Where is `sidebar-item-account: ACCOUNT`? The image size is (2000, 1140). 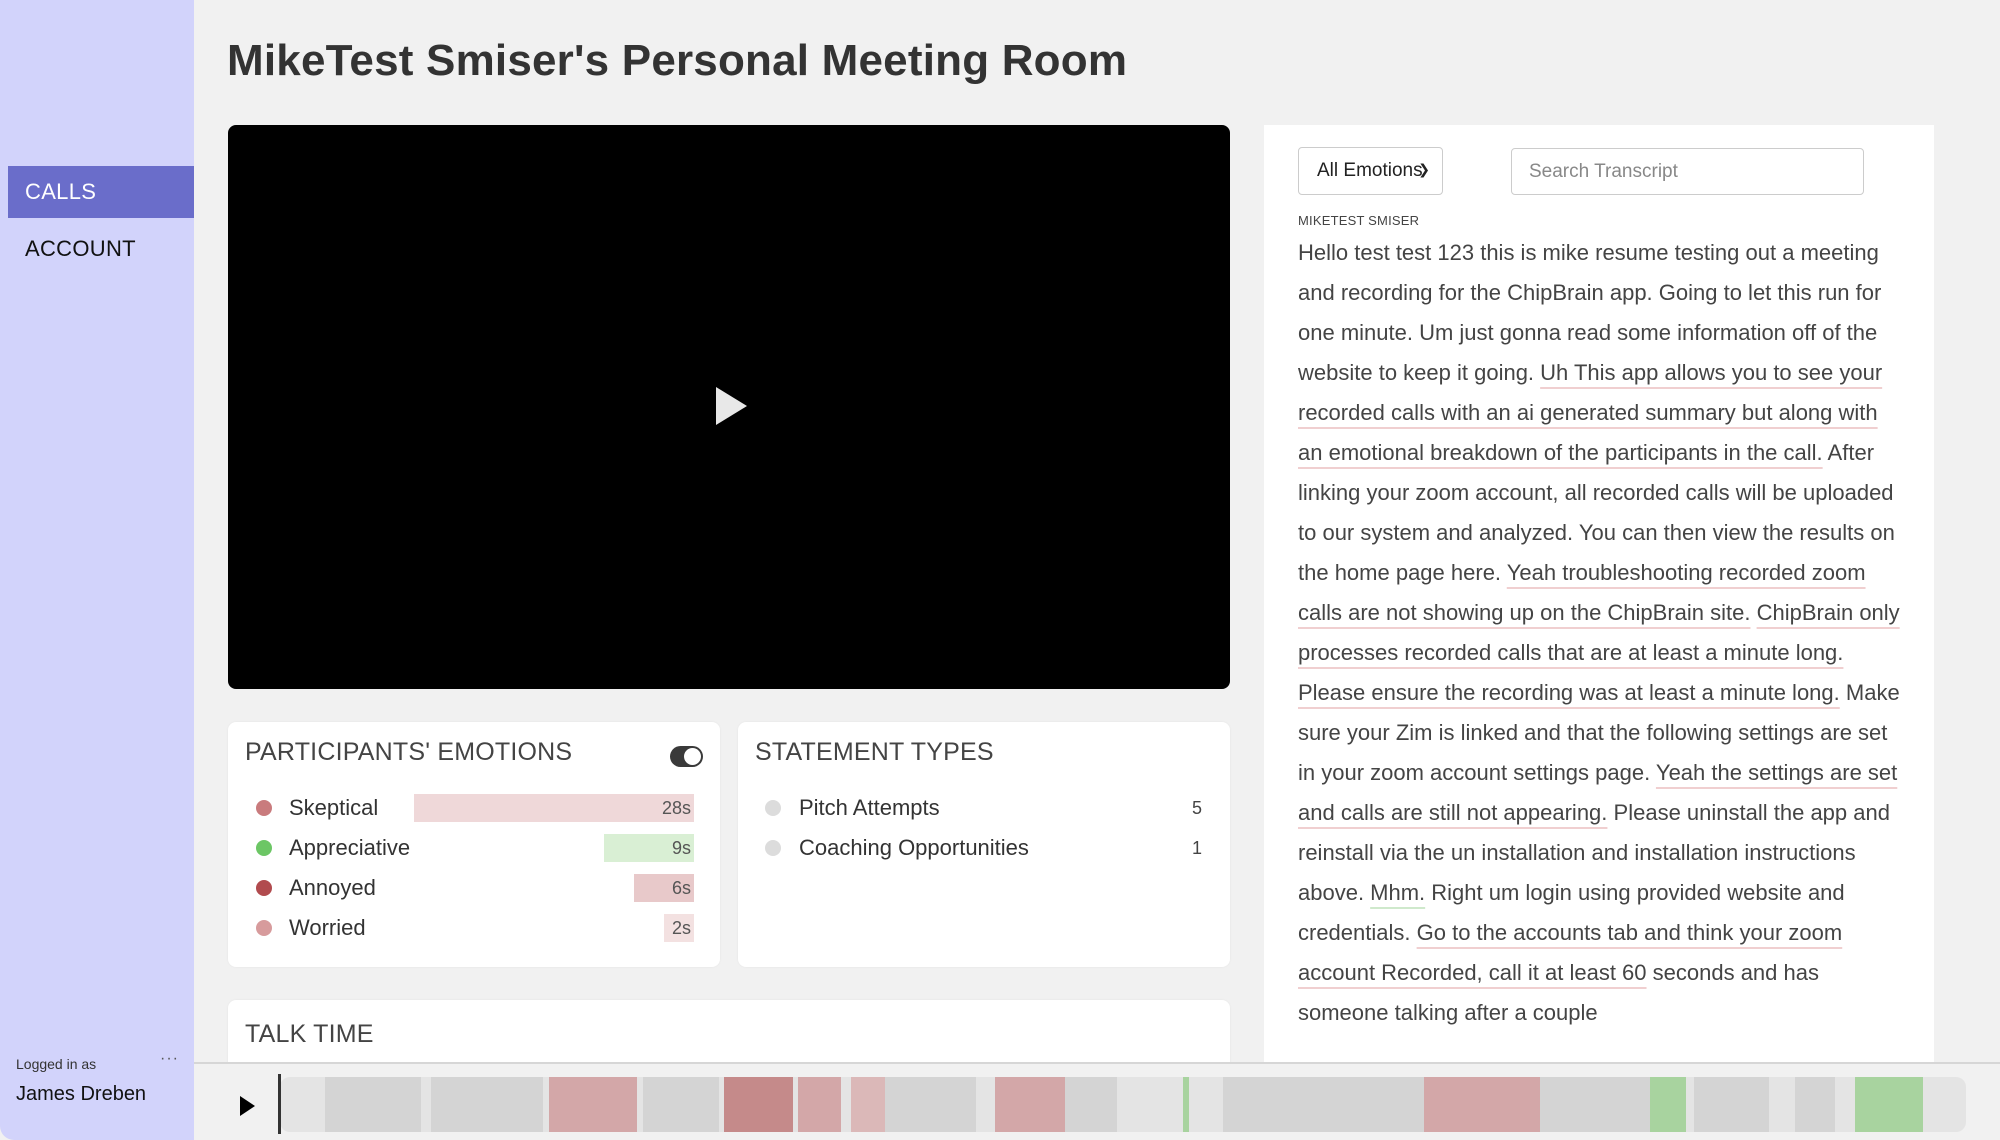
sidebar-item-account: ACCOUNT is located at coordinates (101, 249).